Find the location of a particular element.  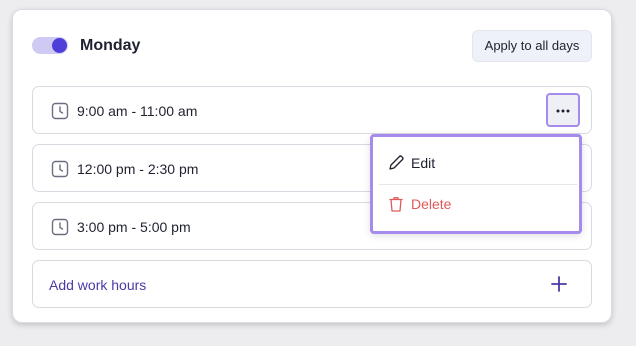

menu-item-edit: Edit is located at coordinates (476, 163).